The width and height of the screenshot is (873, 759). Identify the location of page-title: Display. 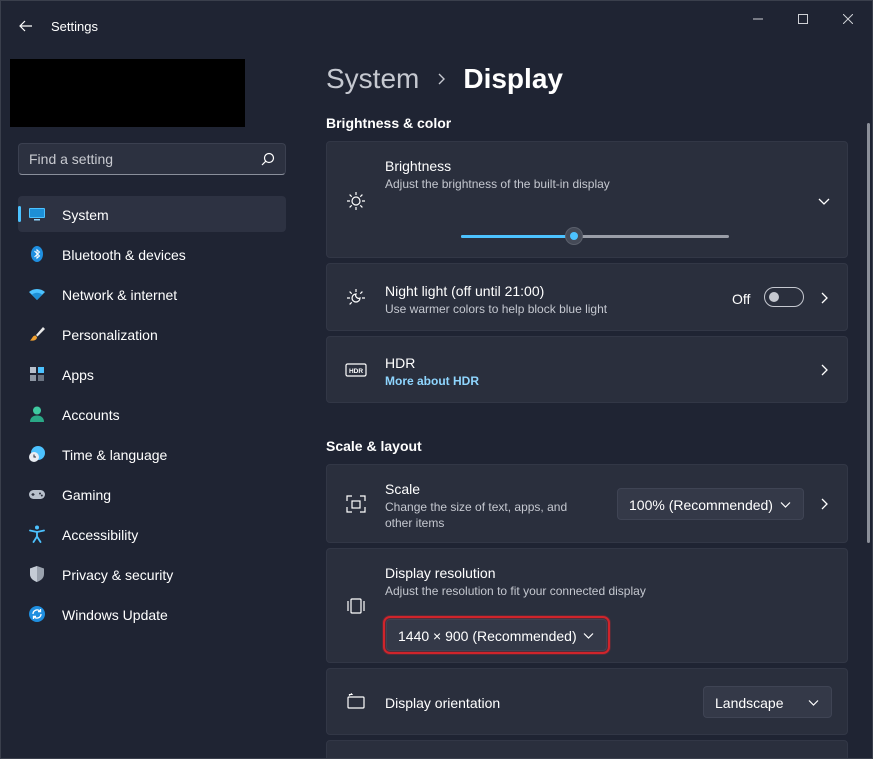
(513, 78).